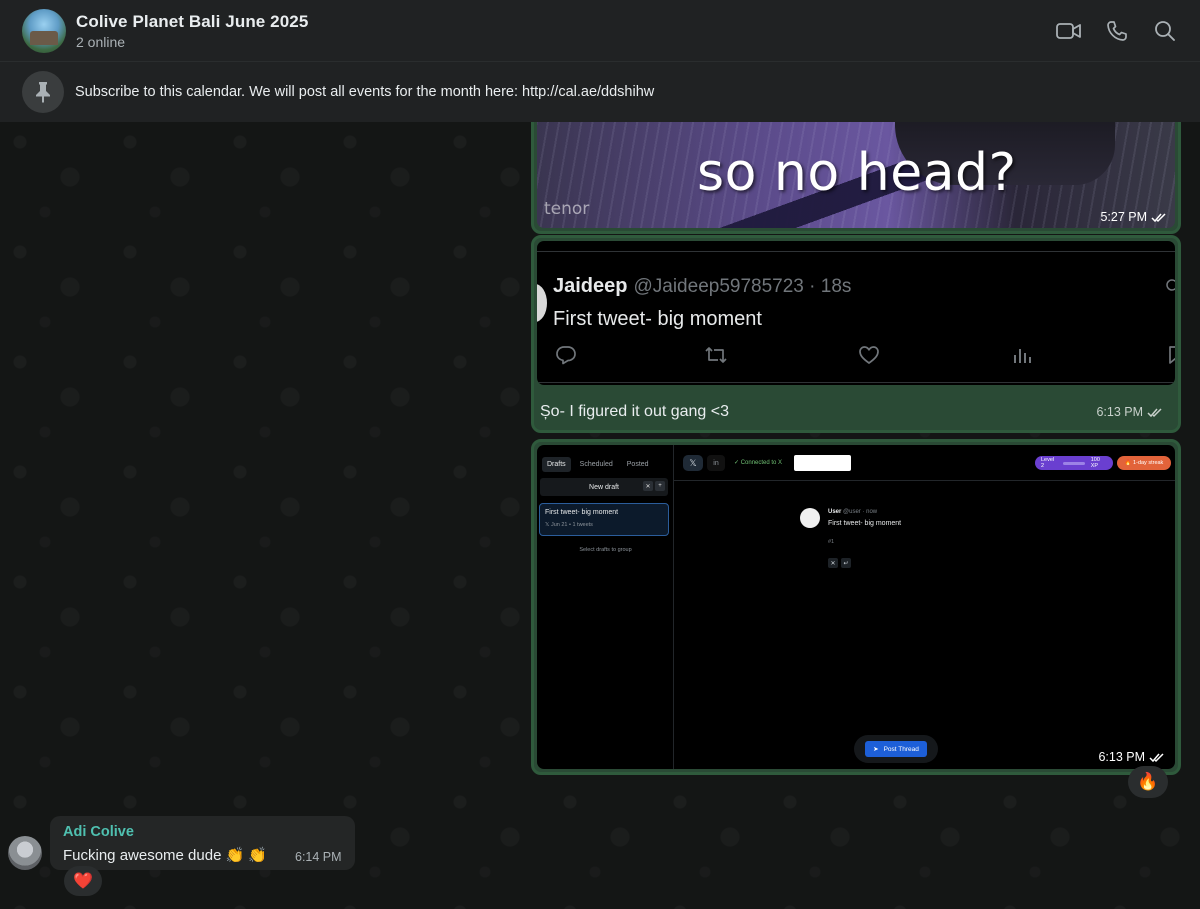 This screenshot has width=1200, height=909. What do you see at coordinates (1069, 31) in the screenshot?
I see `video-call-icon` at bounding box center [1069, 31].